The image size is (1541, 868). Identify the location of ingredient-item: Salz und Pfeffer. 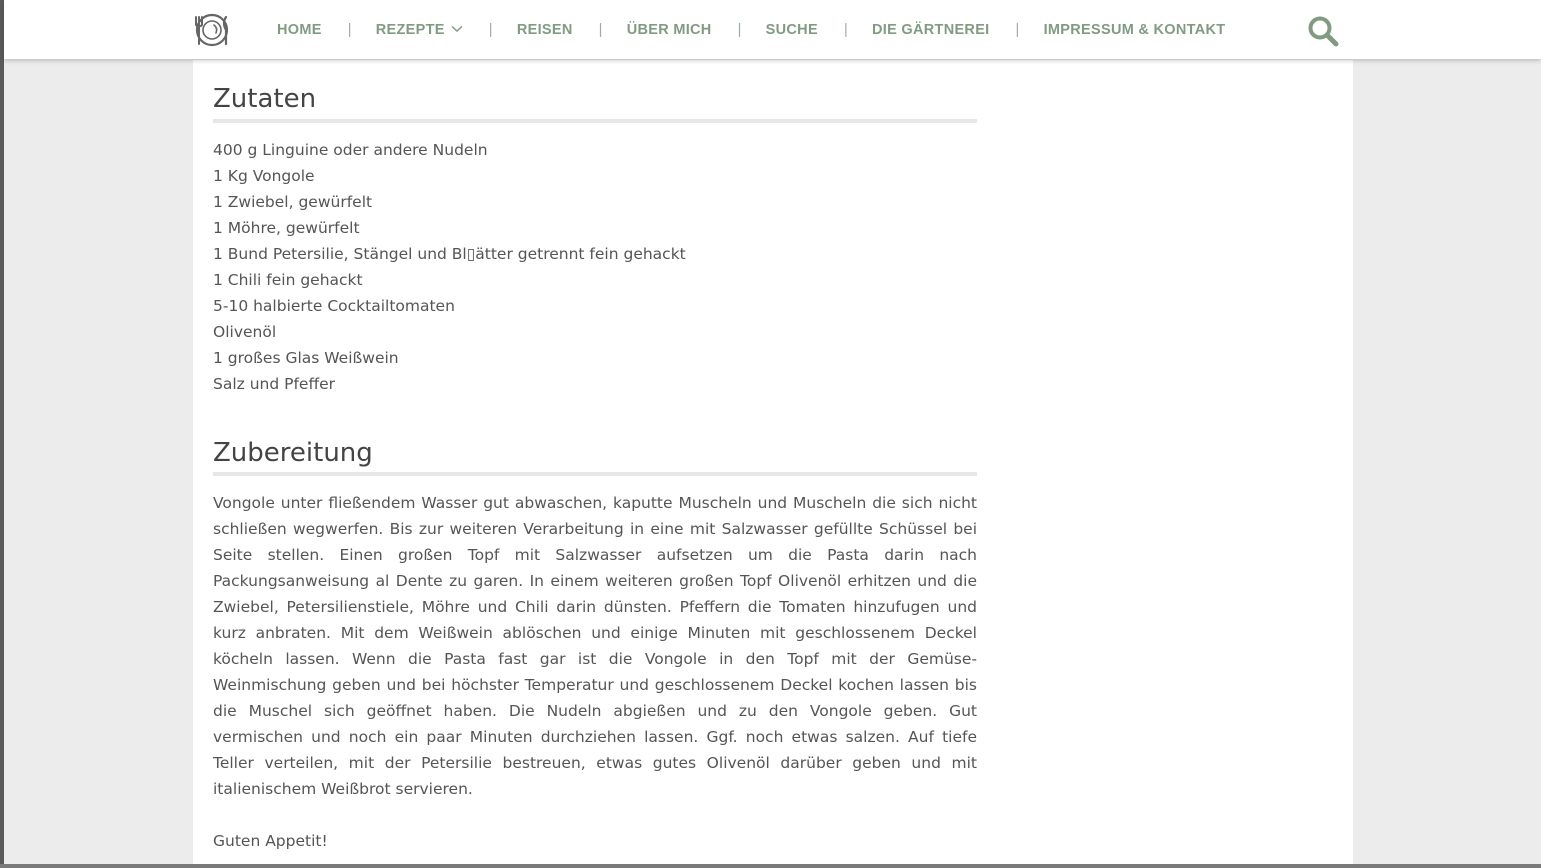
(274, 384).